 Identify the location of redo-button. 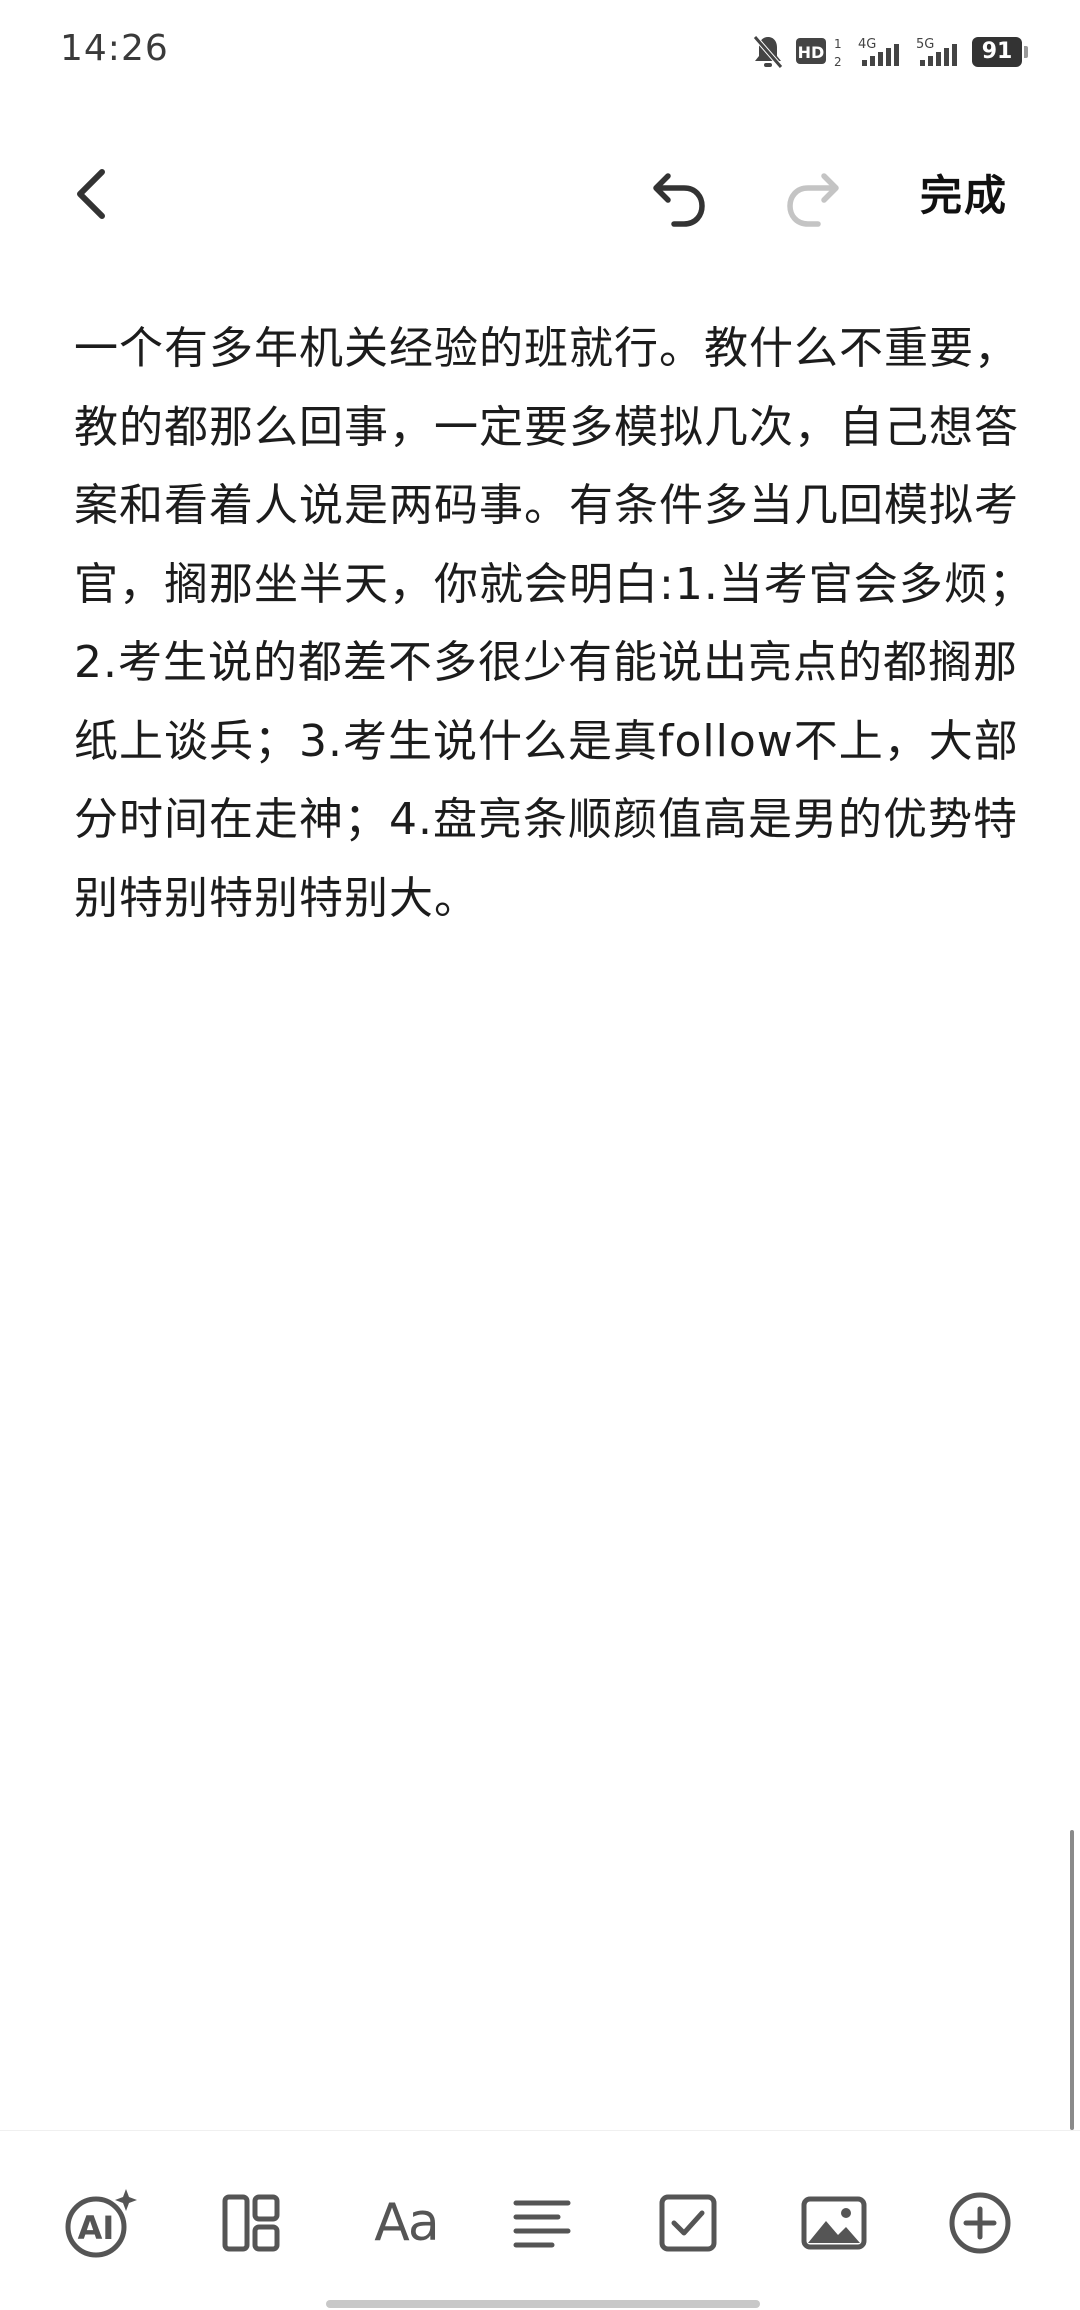
(816, 198).